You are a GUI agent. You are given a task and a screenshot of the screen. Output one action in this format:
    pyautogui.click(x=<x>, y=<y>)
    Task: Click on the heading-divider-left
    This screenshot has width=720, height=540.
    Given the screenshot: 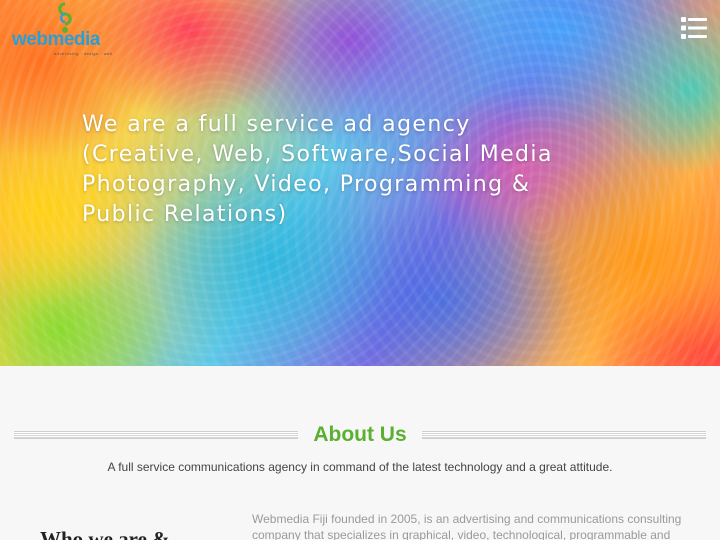 What is the action you would take?
    pyautogui.click(x=156, y=435)
    